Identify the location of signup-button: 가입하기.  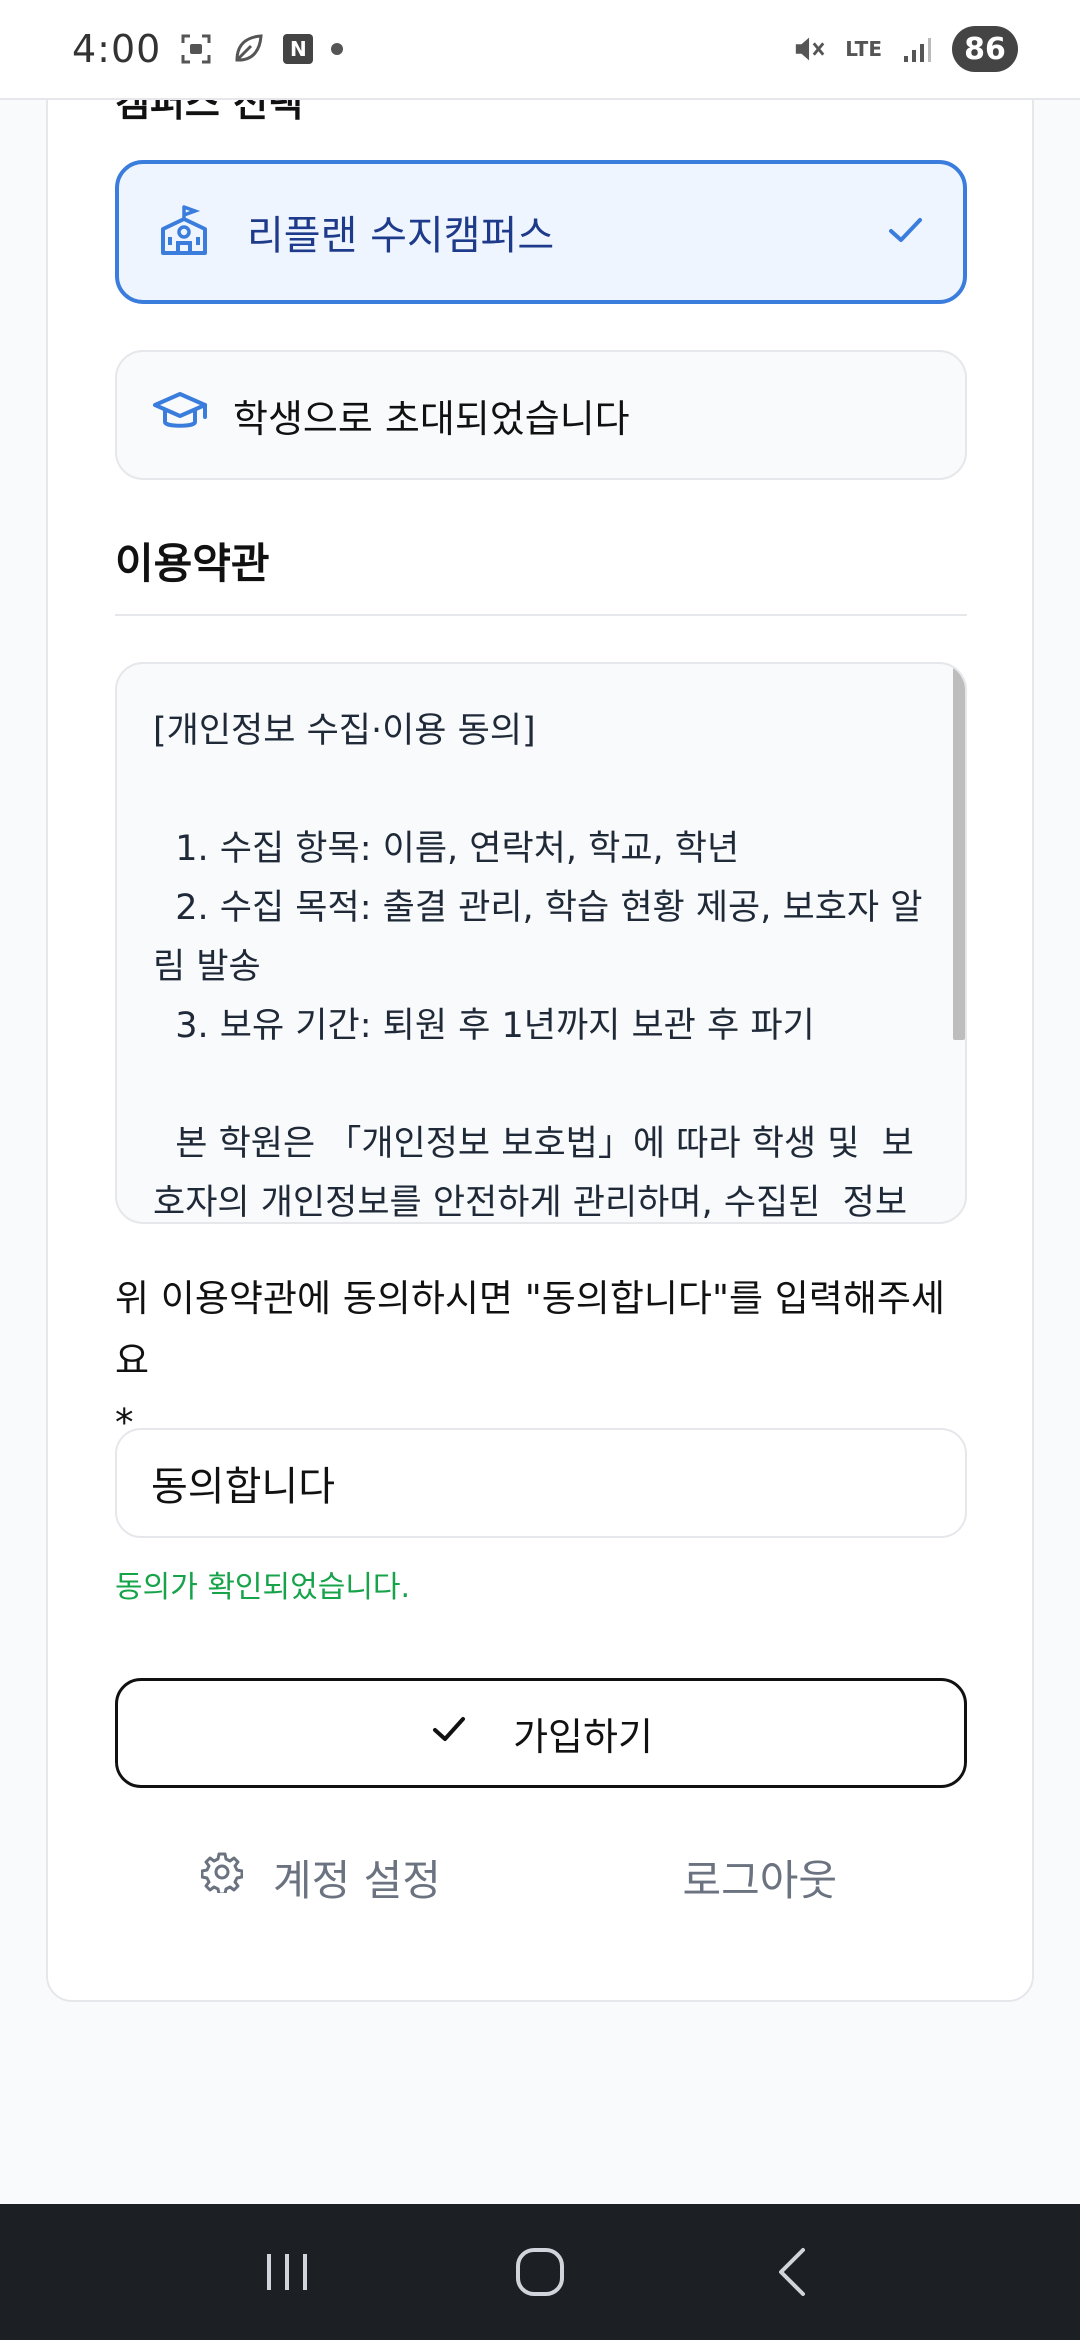
(541, 1733).